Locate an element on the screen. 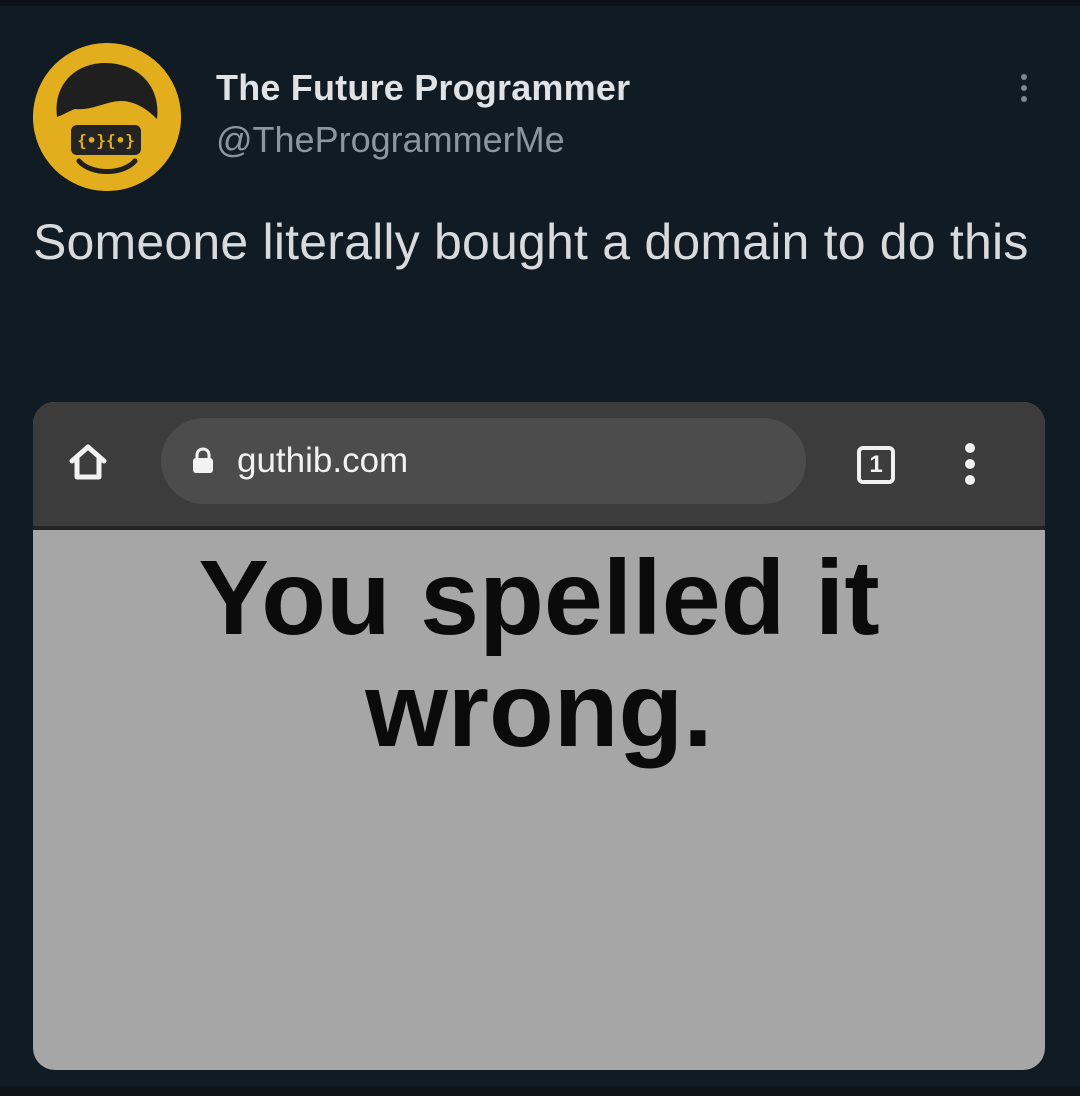 The image size is (1080, 1096). tab-switcher-button: 1 is located at coordinates (875, 464).